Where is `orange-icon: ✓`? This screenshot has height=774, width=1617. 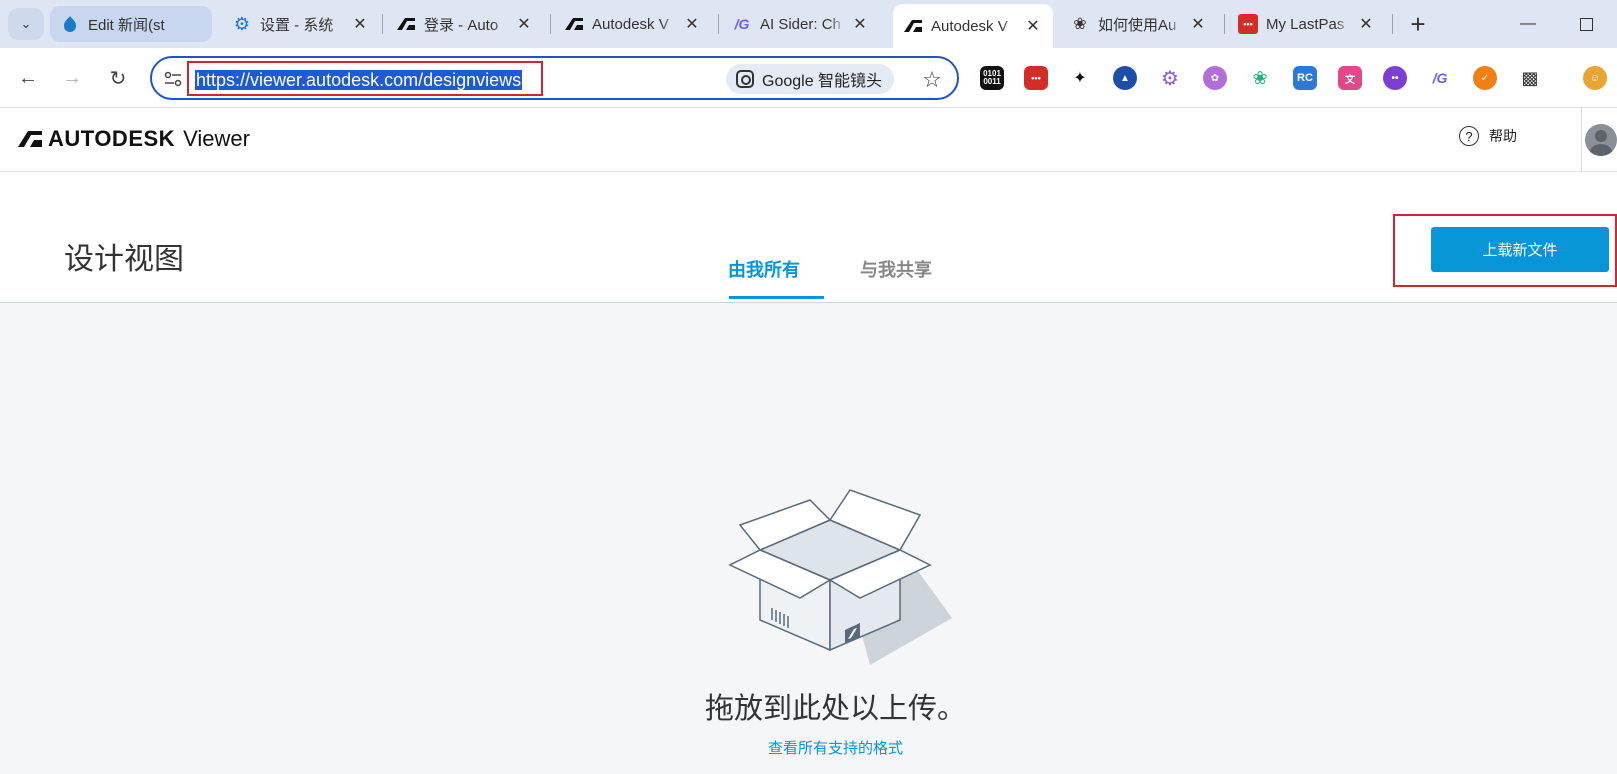
orange-icon: ✓ is located at coordinates (1485, 78).